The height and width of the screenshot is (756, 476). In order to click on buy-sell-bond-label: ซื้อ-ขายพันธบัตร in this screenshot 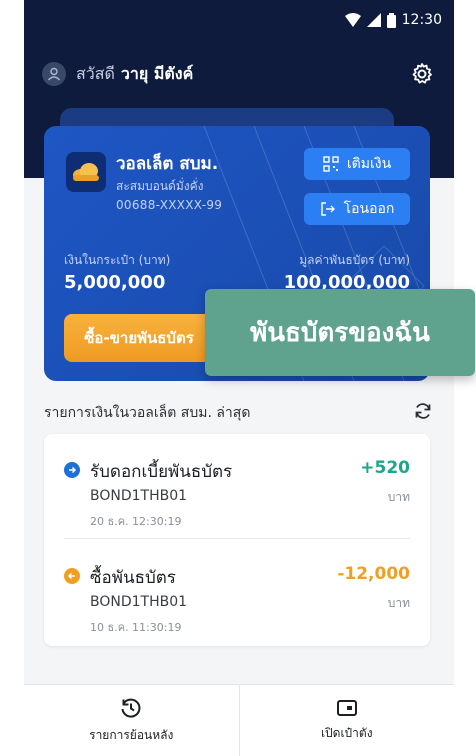, I will do `click(139, 338)`.